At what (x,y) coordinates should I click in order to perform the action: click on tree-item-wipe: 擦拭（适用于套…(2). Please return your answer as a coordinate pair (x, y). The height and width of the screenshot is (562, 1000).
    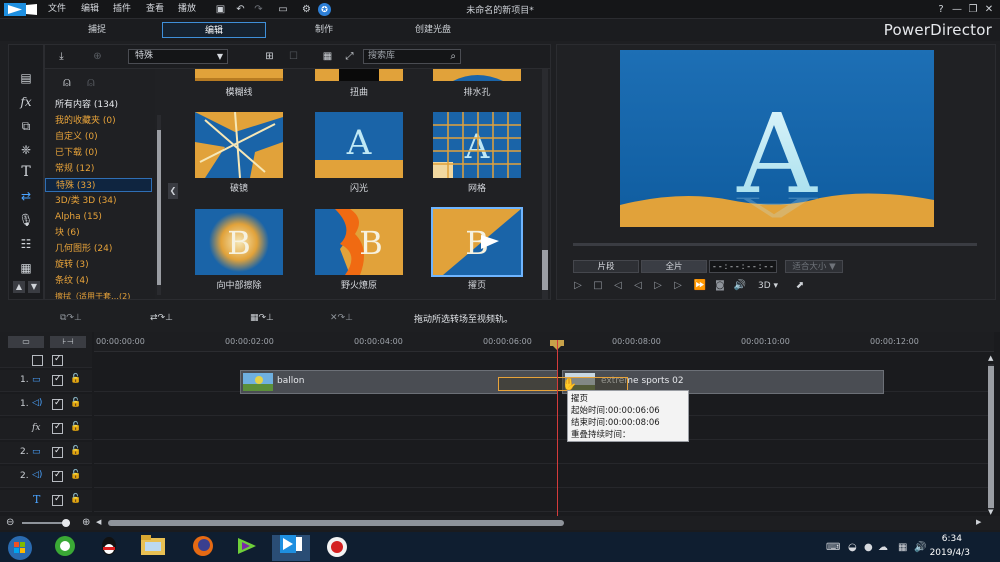
    Looking at the image, I should click on (92, 294).